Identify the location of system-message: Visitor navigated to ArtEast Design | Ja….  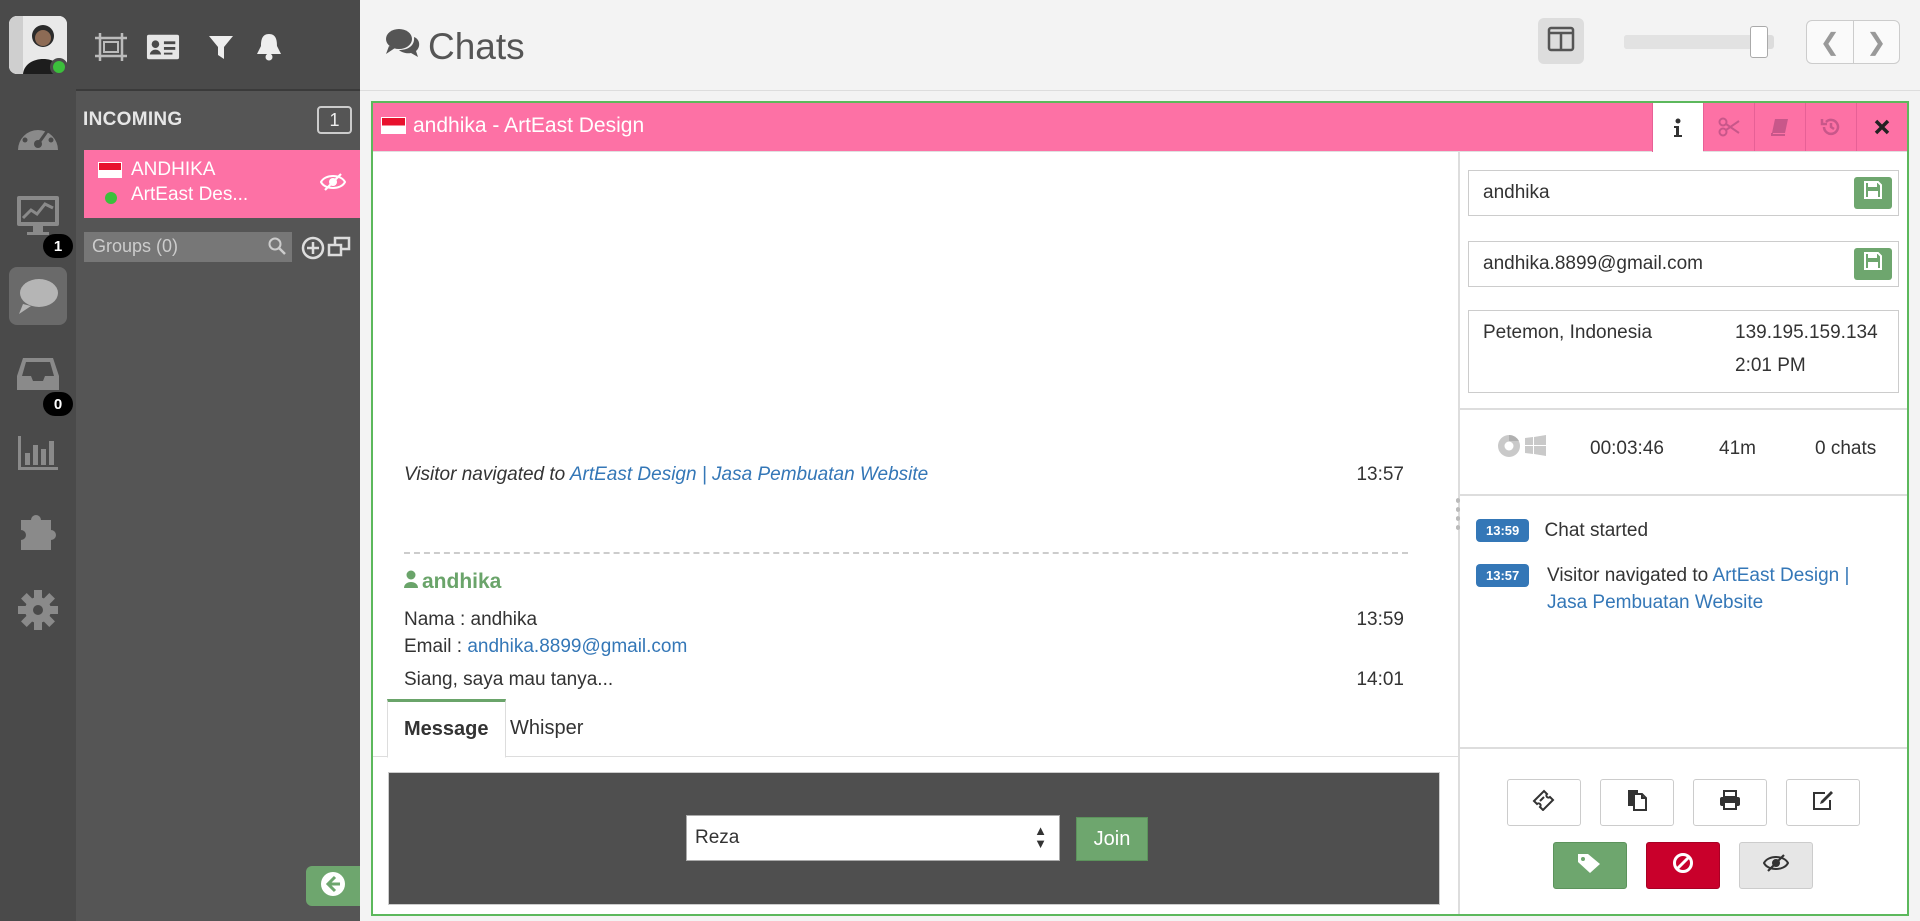
(904, 475).